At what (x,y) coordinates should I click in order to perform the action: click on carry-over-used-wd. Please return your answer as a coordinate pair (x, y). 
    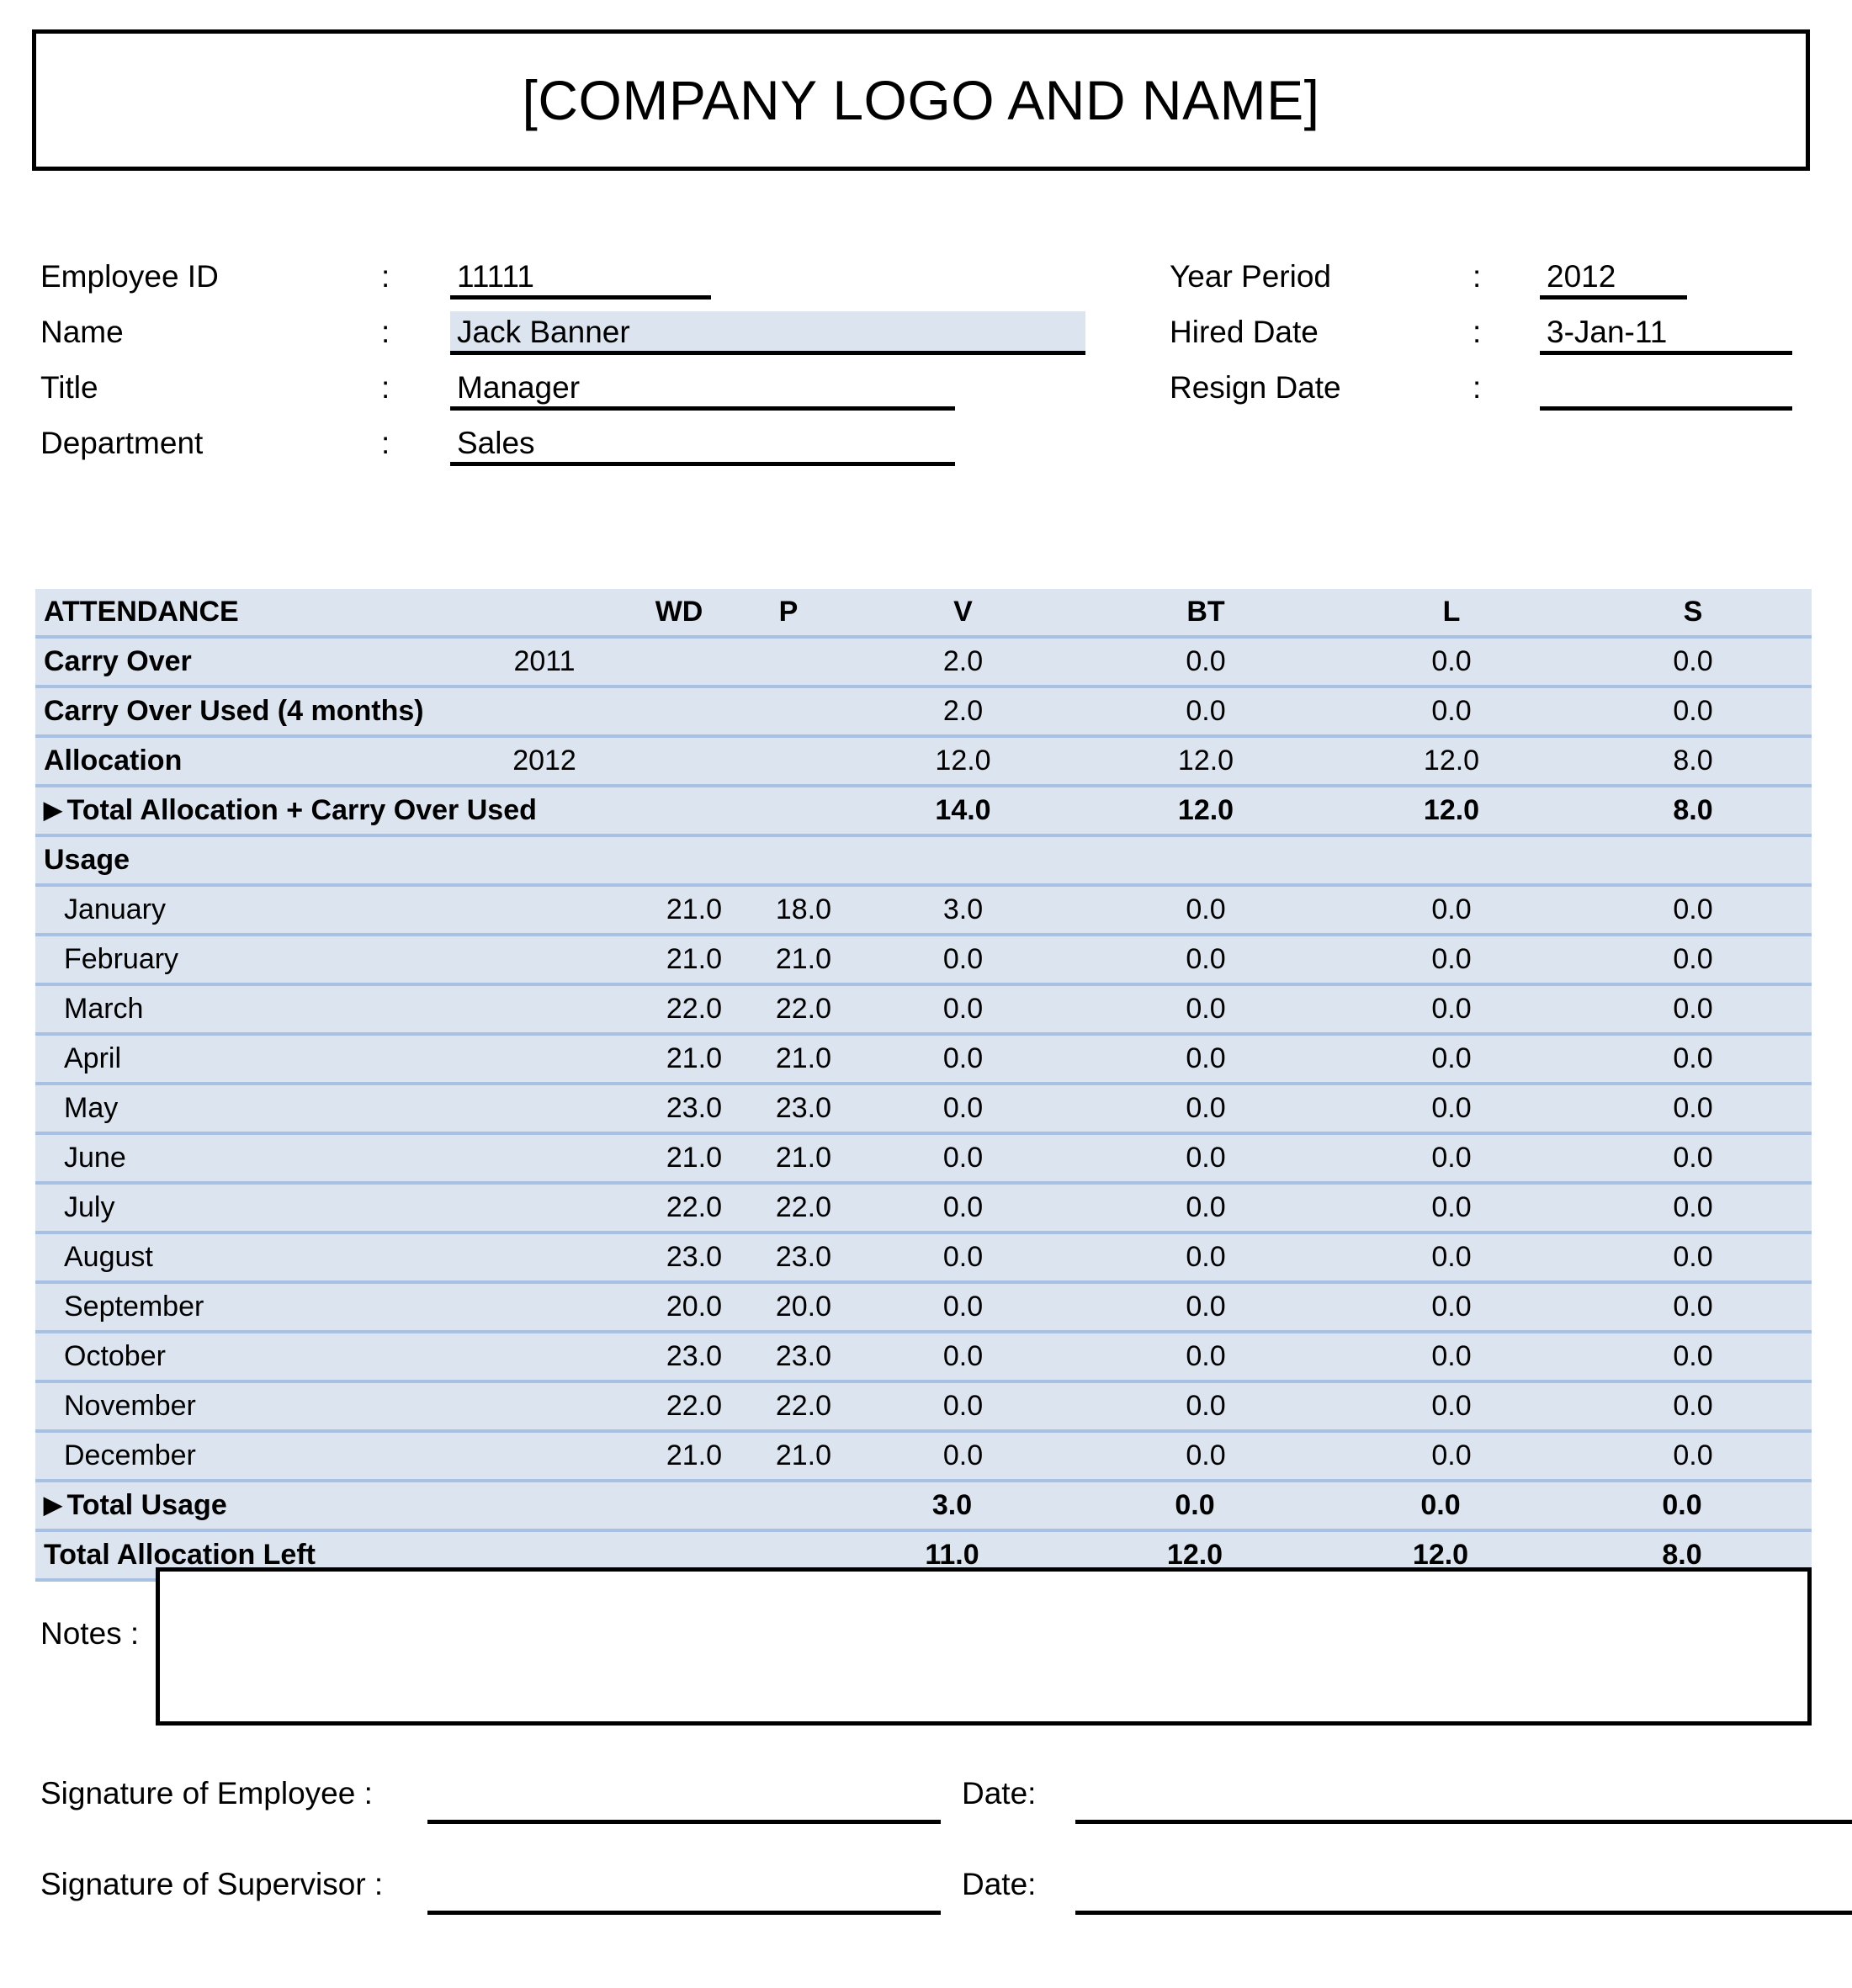
    Looking at the image, I should click on (679, 712).